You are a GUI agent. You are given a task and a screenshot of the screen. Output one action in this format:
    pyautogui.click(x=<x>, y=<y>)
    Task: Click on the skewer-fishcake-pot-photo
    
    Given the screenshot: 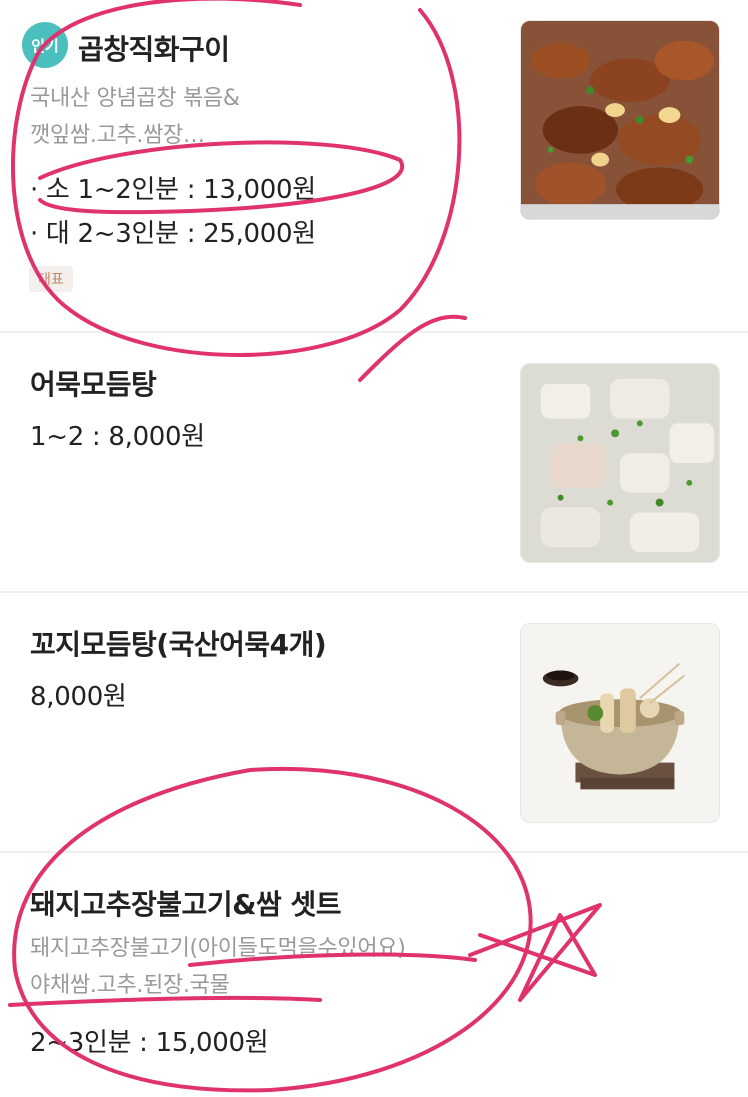 What is the action you would take?
    pyautogui.click(x=620, y=723)
    